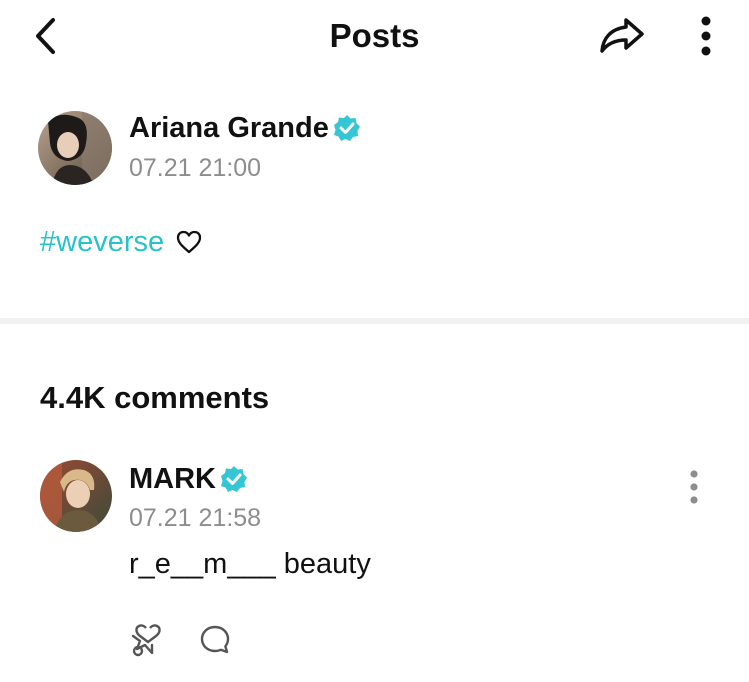 The width and height of the screenshot is (749, 682). Describe the element at coordinates (250, 564) in the screenshot. I see `comment-text: r_e__m___ beauty` at that location.